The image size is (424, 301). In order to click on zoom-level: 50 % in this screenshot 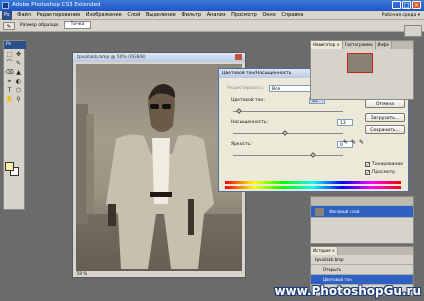, I will do `click(159, 274)`.